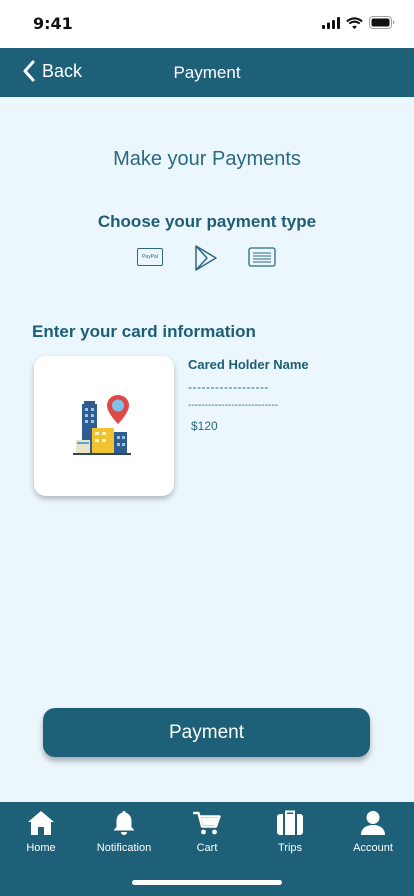 The height and width of the screenshot is (896, 414). Describe the element at coordinates (144, 331) in the screenshot. I see `card-section-title: Enter your card information` at that location.